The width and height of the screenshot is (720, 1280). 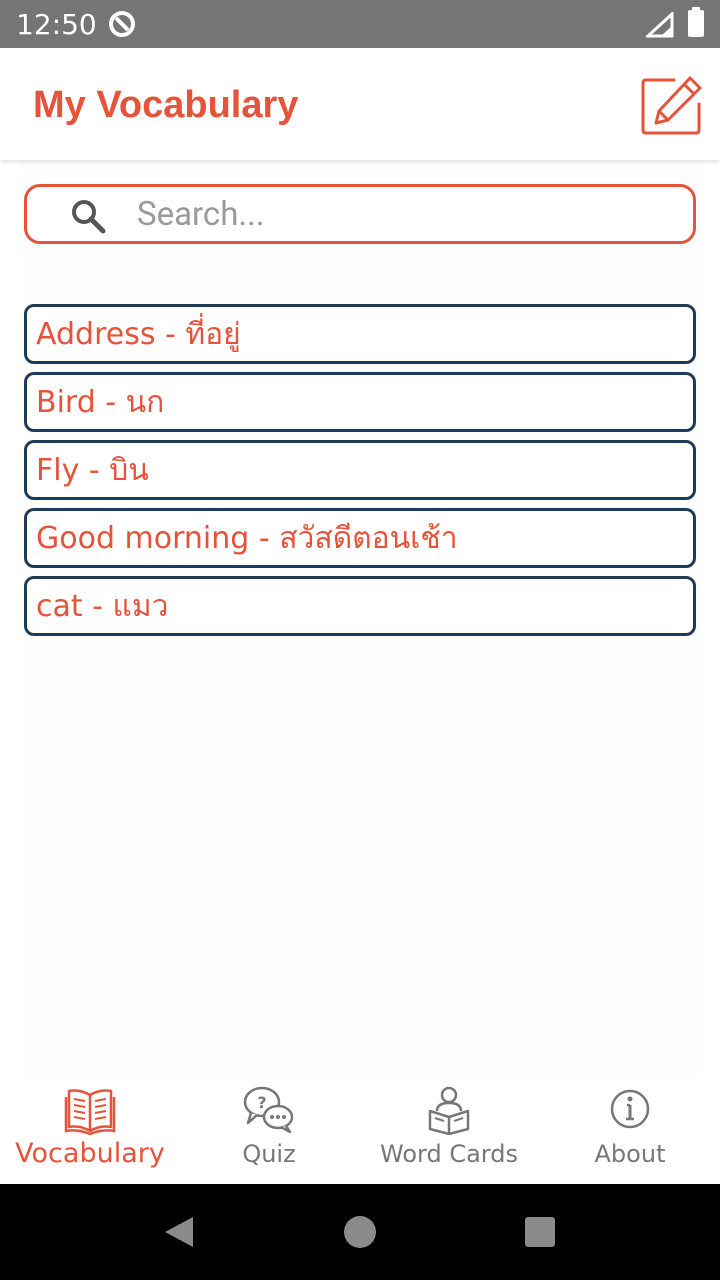 What do you see at coordinates (360, 24) in the screenshot?
I see `status-bar: 12:50` at bounding box center [360, 24].